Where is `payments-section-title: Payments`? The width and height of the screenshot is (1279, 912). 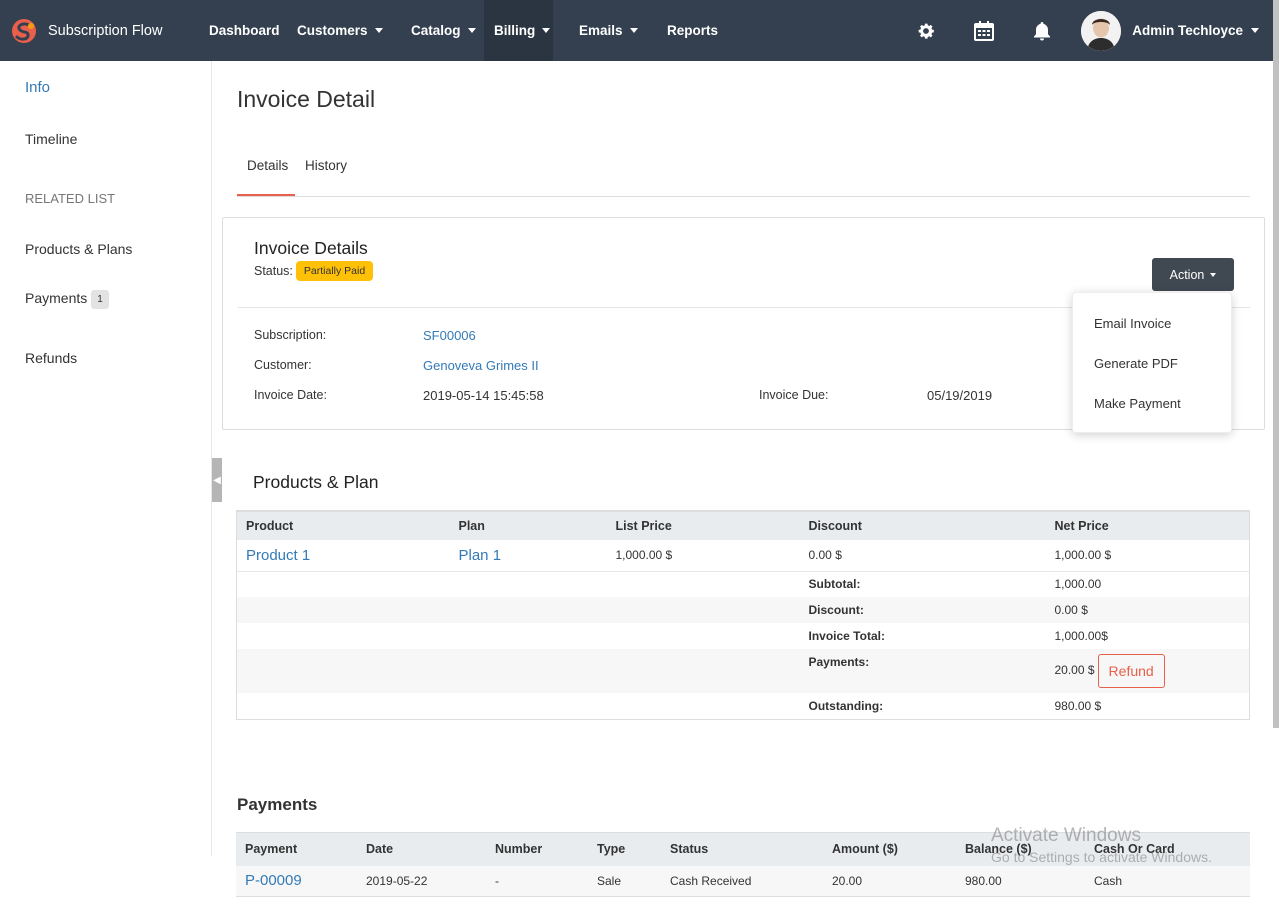 payments-section-title: Payments is located at coordinates (277, 804).